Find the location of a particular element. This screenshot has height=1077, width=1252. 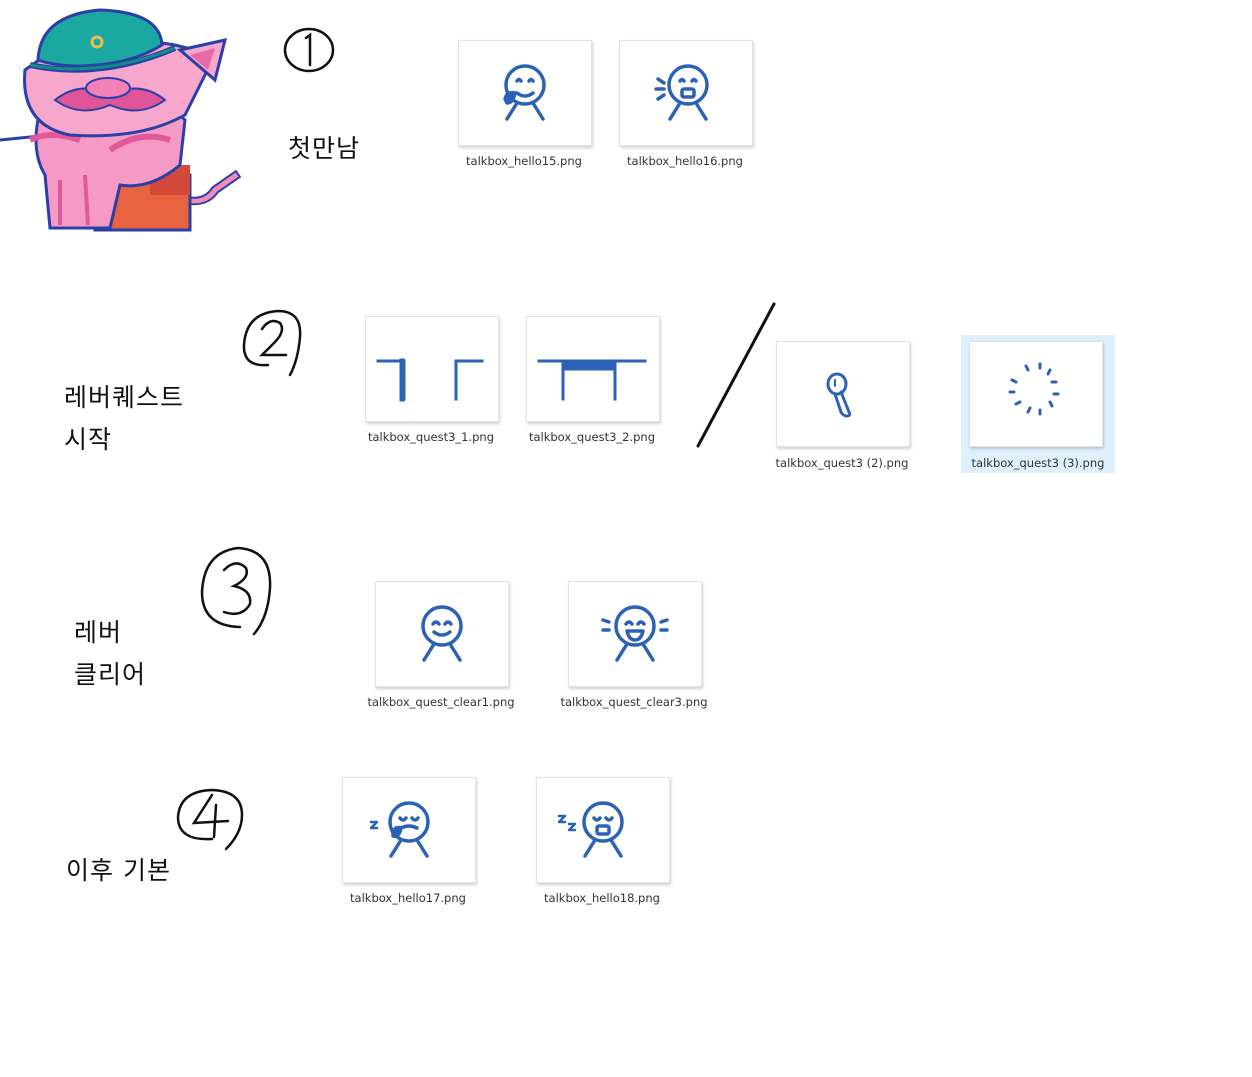

file-name: talkbox_quest3 (2).png is located at coordinates (842, 463).